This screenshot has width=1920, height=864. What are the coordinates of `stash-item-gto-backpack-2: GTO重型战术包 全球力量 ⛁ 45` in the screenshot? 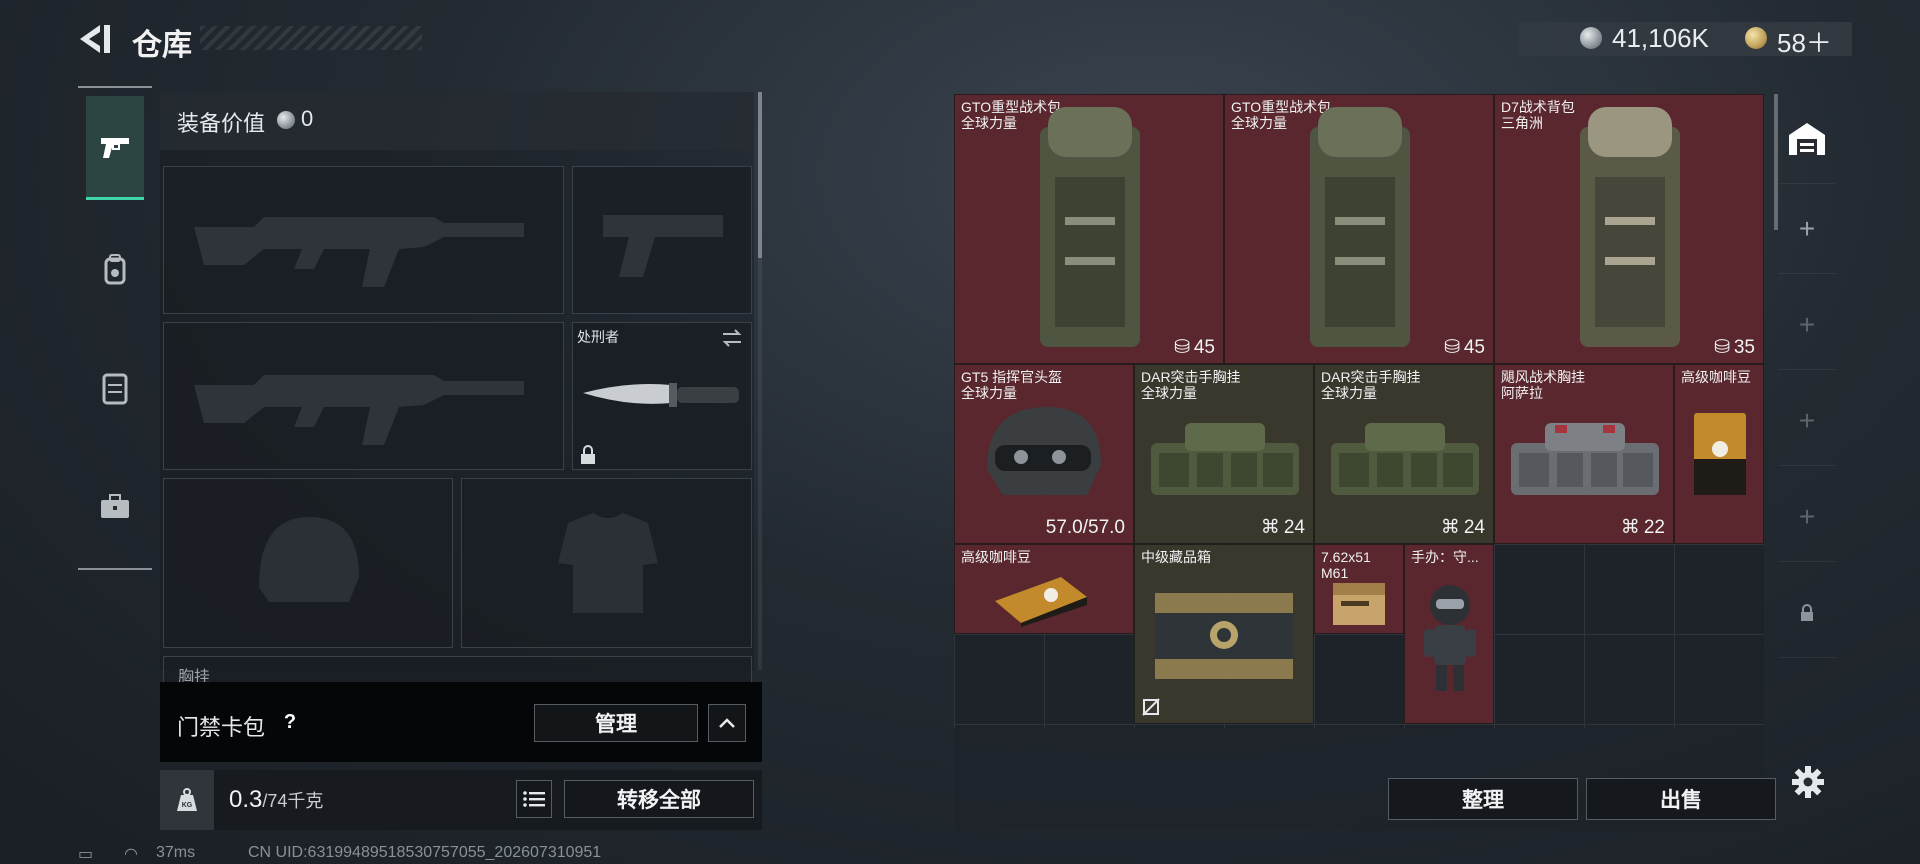 It's located at (1359, 229).